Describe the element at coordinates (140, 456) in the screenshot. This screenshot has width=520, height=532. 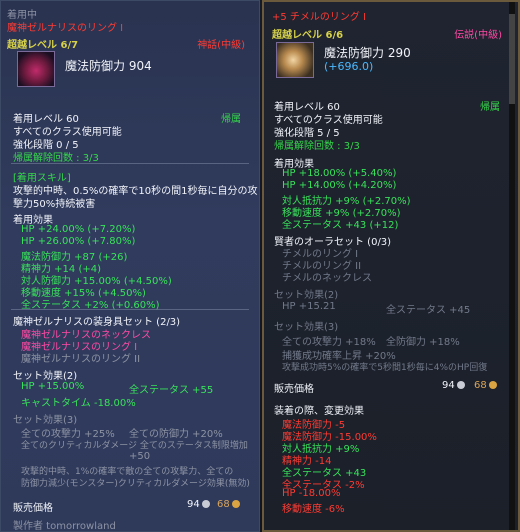
I see `set3-line: +50` at that location.